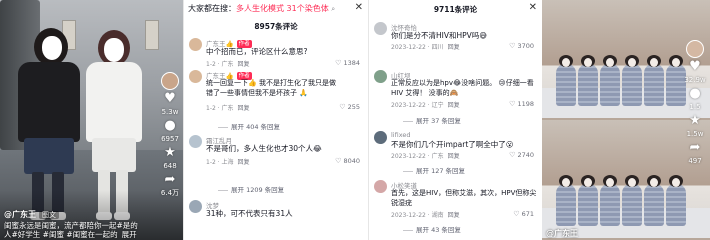 The height and width of the screenshot is (240, 710). What do you see at coordinates (251, 189) in the screenshot?
I see `expand-replies-link: 展开 1209 条回复` at bounding box center [251, 189].